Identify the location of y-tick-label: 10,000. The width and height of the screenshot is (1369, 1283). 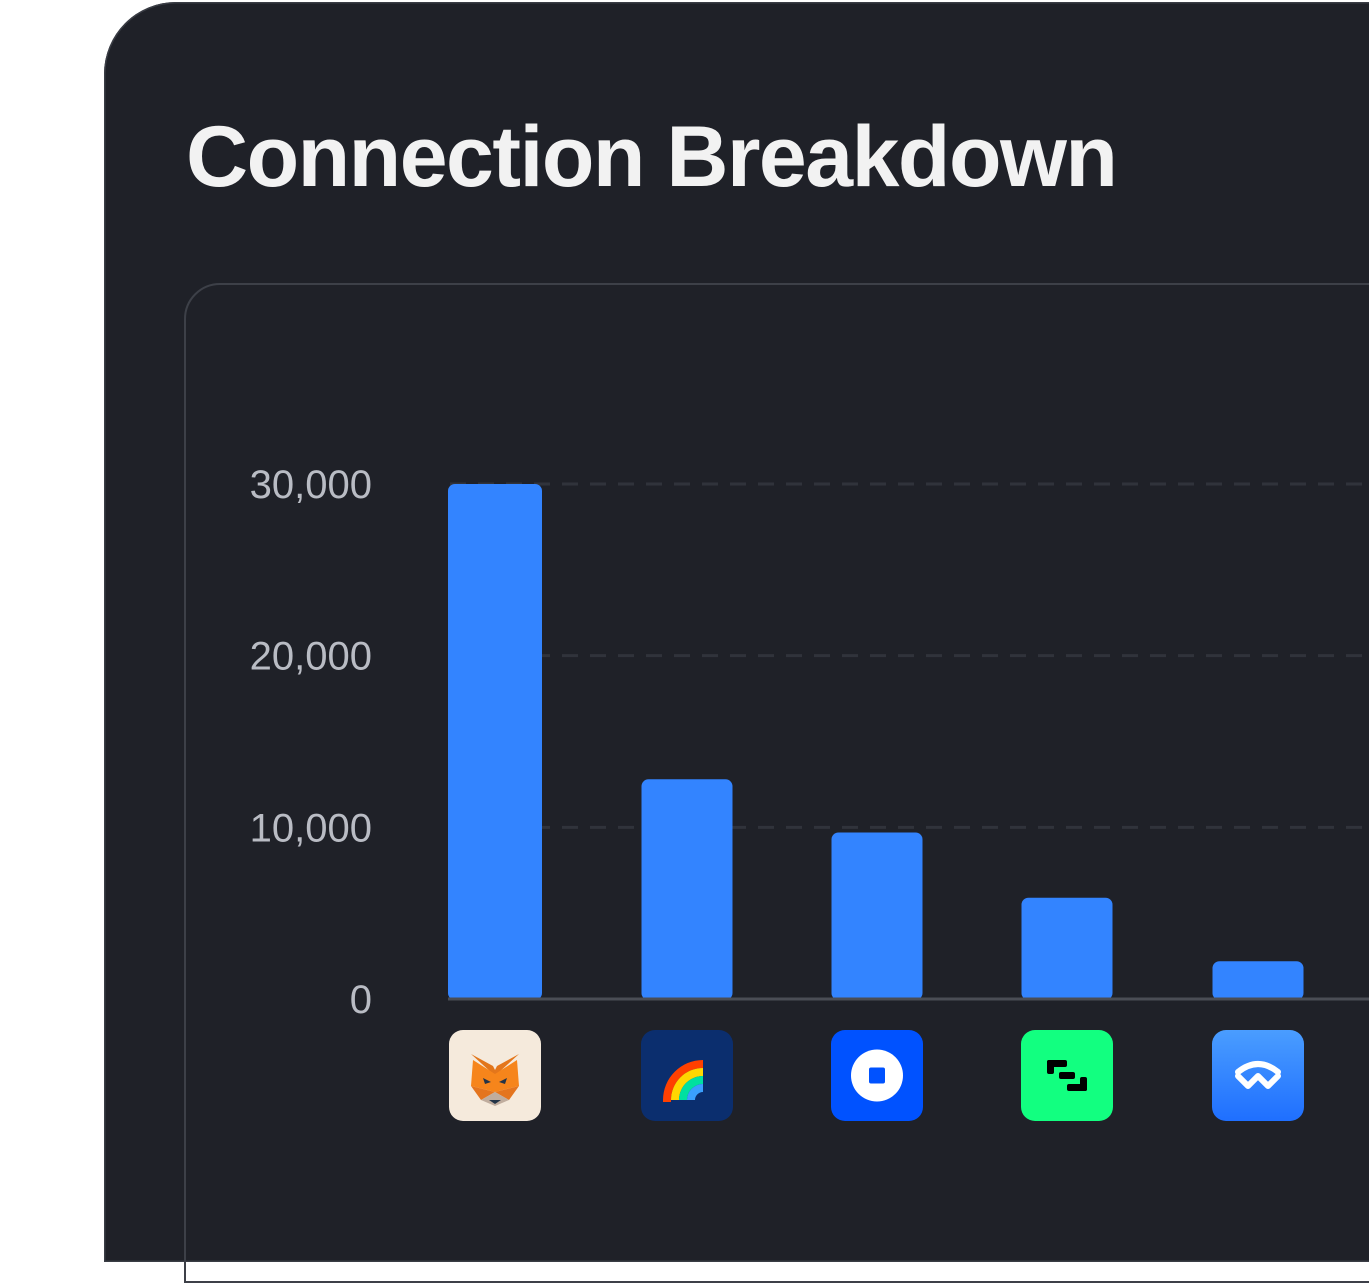
(311, 828).